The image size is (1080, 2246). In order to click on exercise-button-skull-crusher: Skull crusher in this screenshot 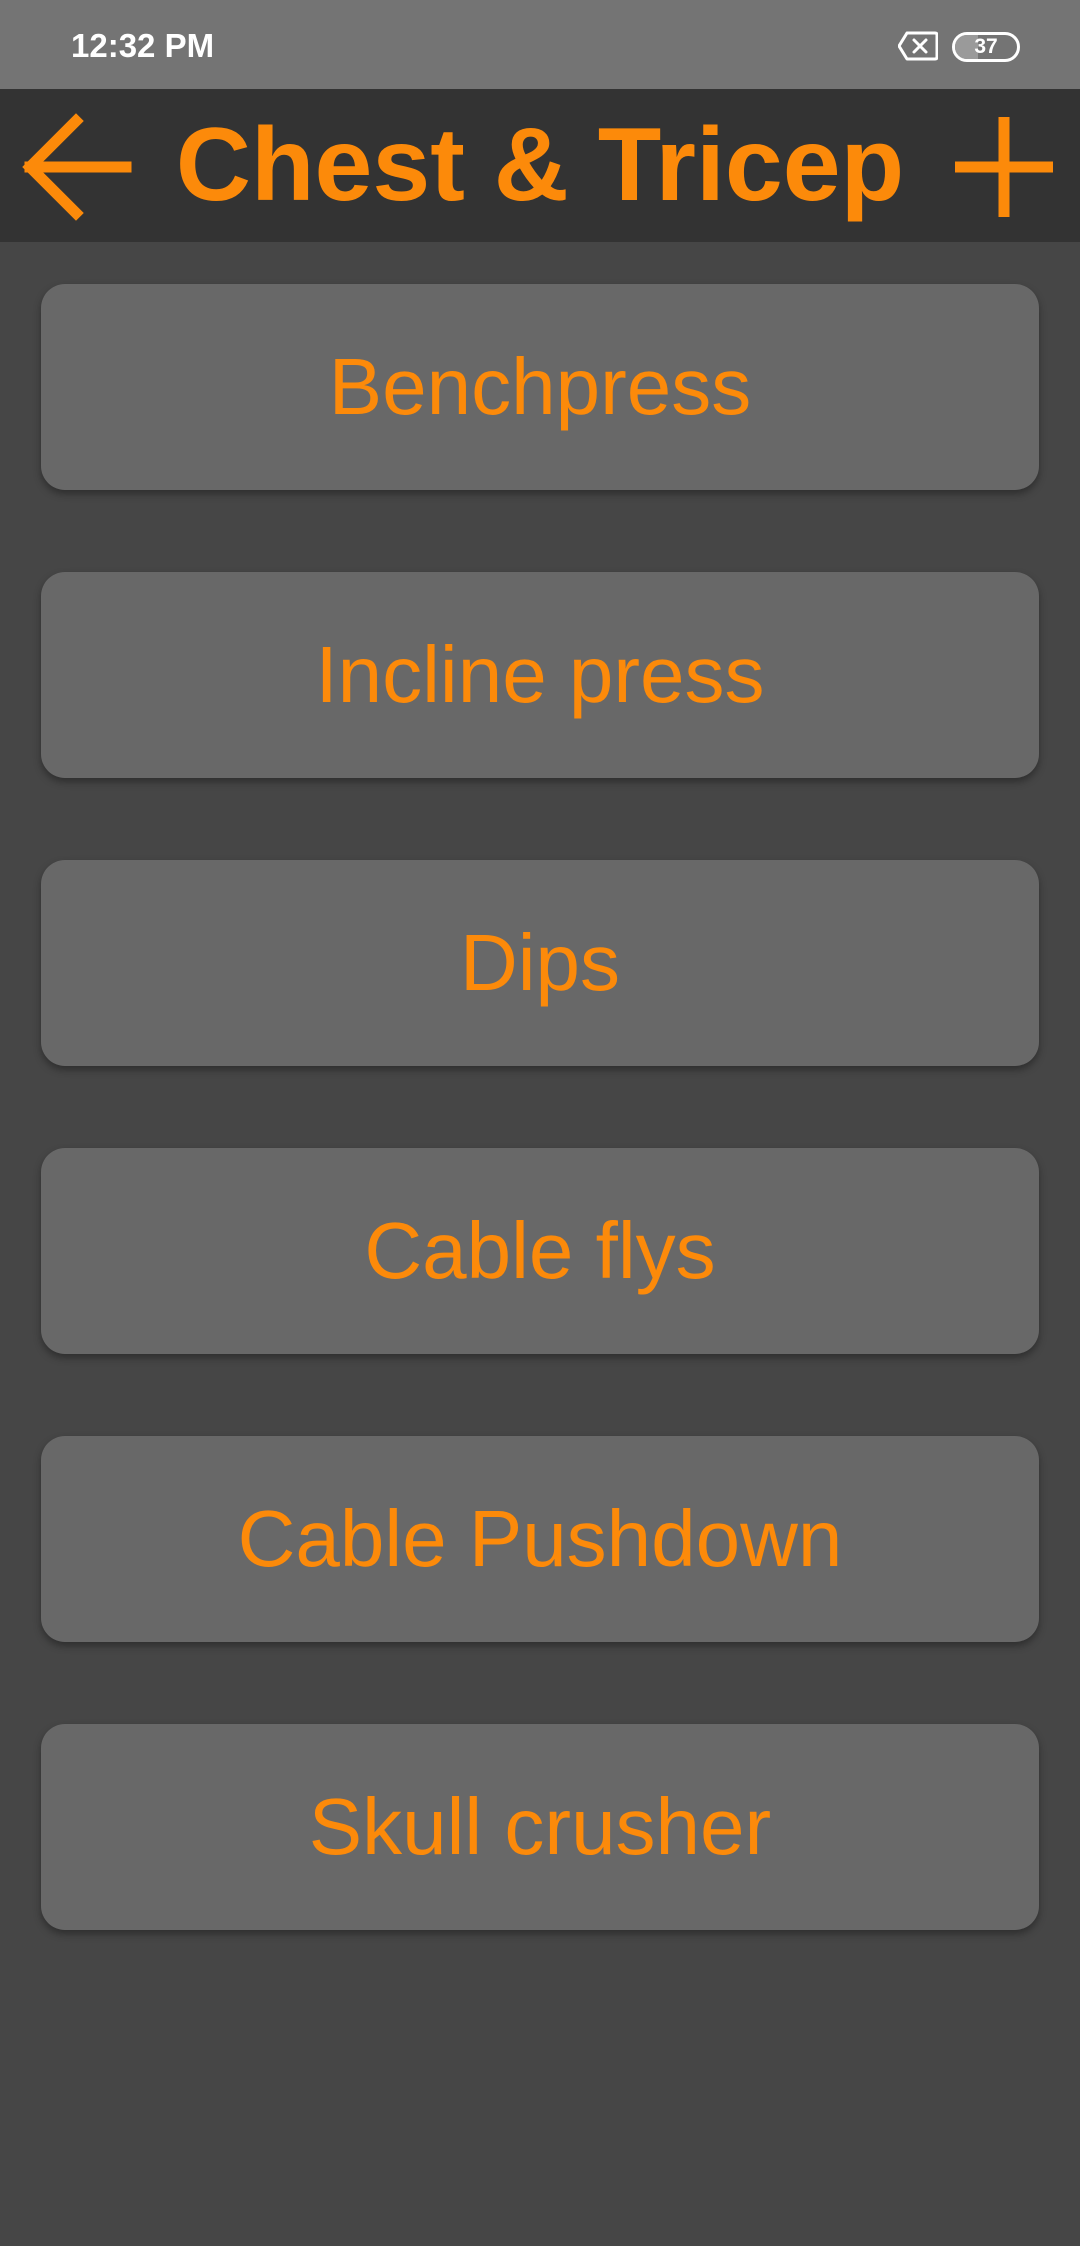, I will do `click(540, 1827)`.